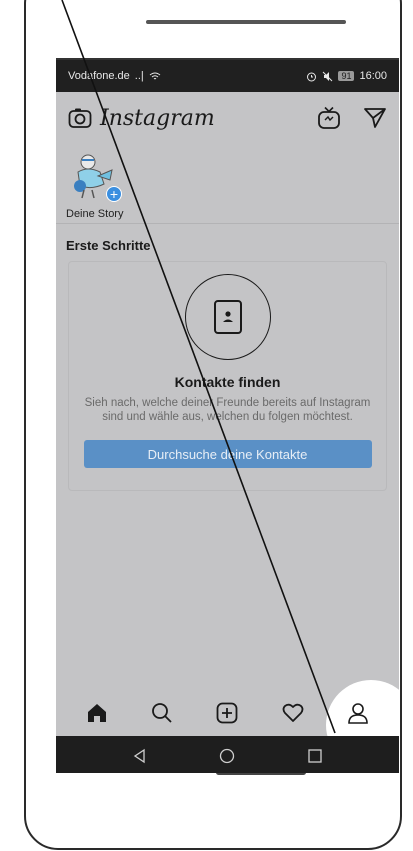 The height and width of the screenshot is (851, 413). Describe the element at coordinates (373, 76) in the screenshot. I see `clock: 16:00` at that location.